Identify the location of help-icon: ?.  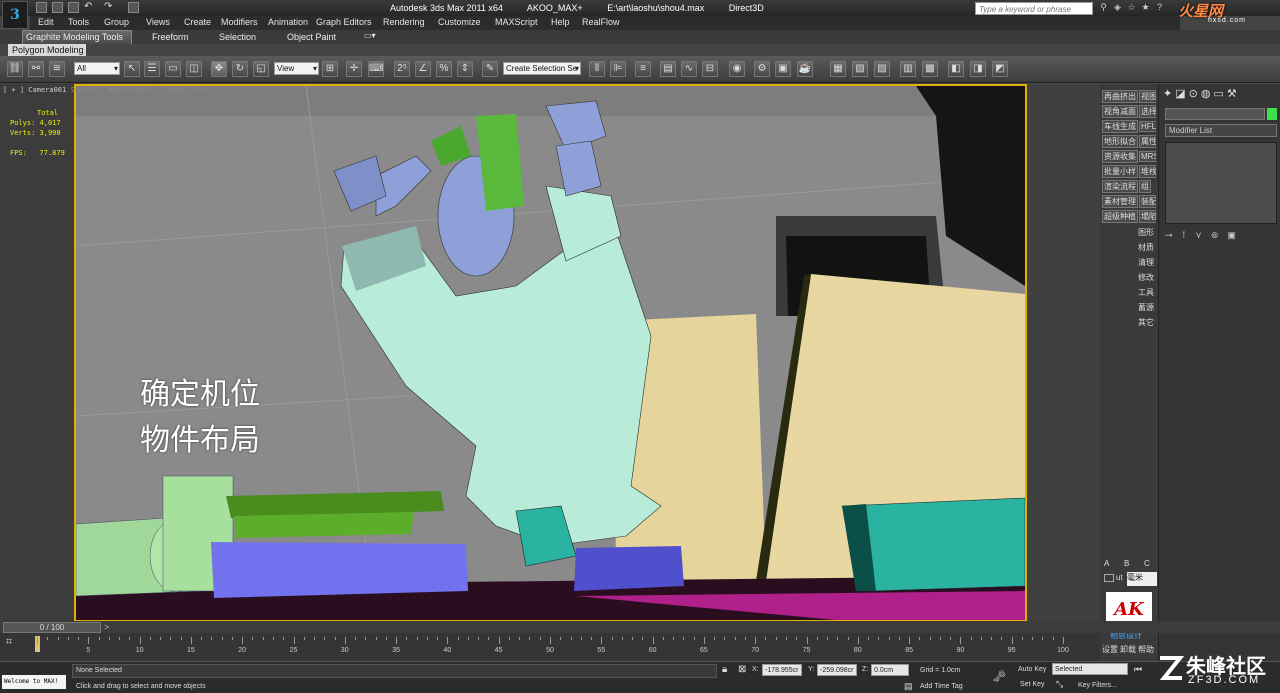
(1159, 7).